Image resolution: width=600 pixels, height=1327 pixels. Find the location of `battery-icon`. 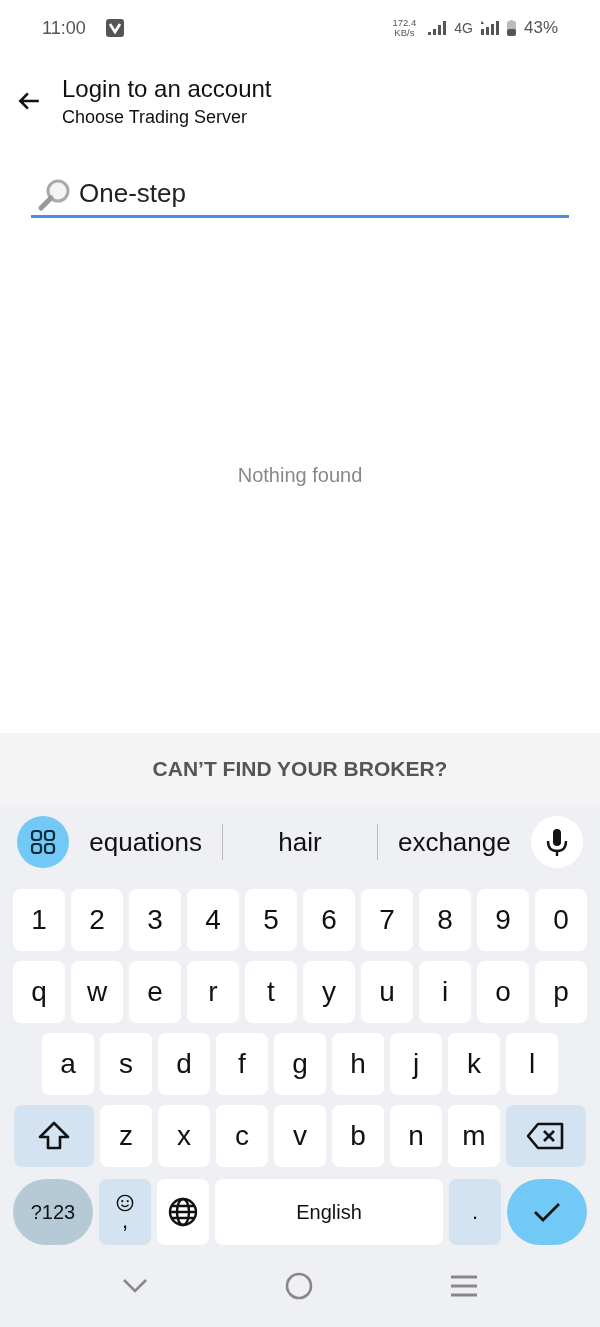

battery-icon is located at coordinates (511, 28).